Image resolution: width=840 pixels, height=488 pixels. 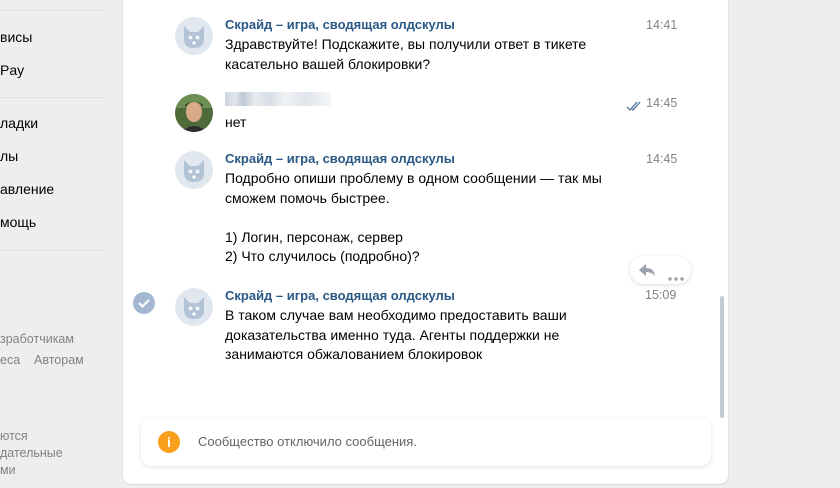 What do you see at coordinates (169, 442) in the screenshot?
I see `info-icon: i` at bounding box center [169, 442].